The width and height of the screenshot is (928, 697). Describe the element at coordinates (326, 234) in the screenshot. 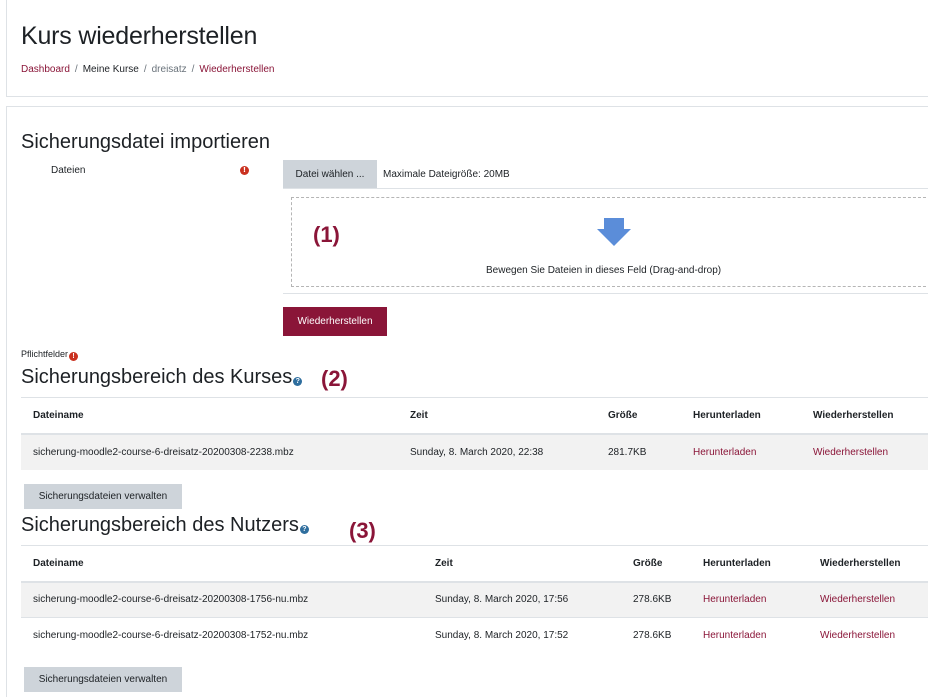

I see `annotation-1: (1)` at that location.